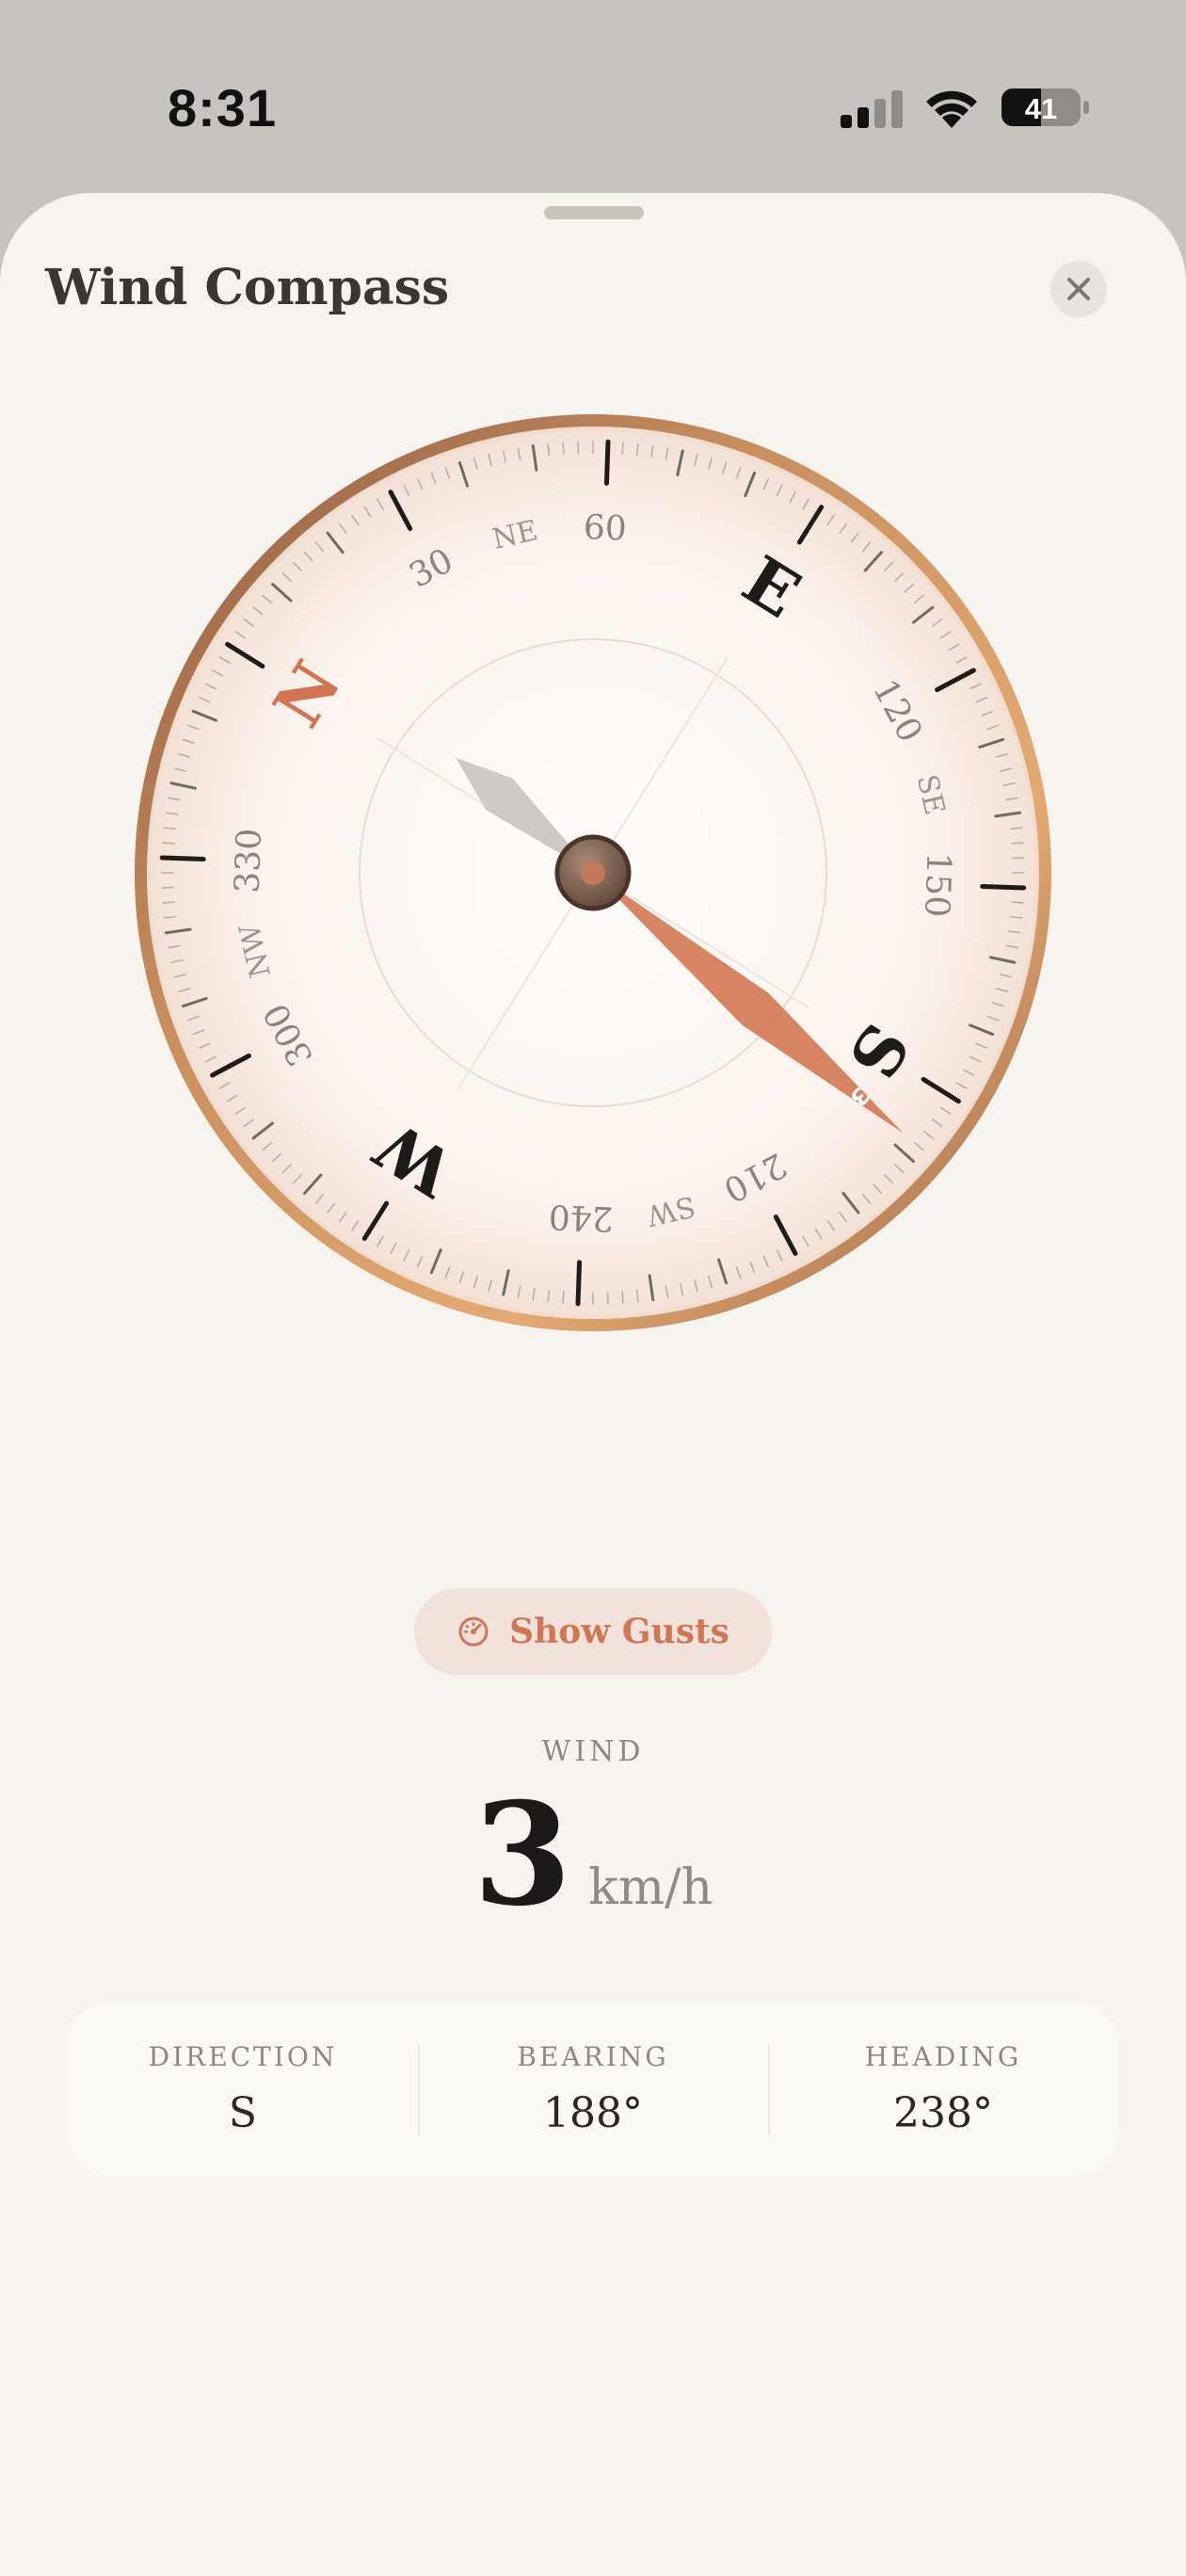  Describe the element at coordinates (593, 2056) in the screenshot. I see `stat-label: BEARING` at that location.